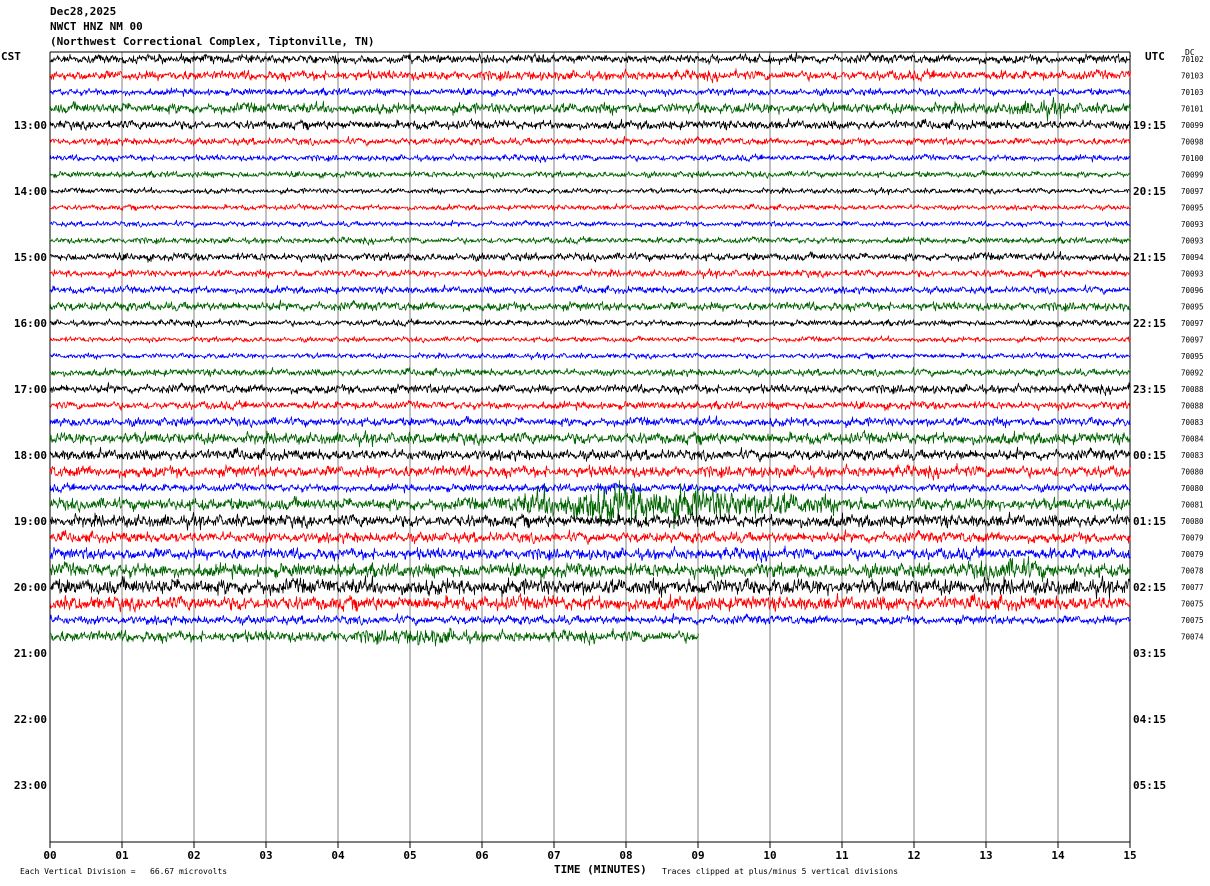 Image resolution: width=1210 pixels, height=886 pixels. What do you see at coordinates (1192, 142) in the screenshot?
I see `dc-offset-label: 70098` at bounding box center [1192, 142].